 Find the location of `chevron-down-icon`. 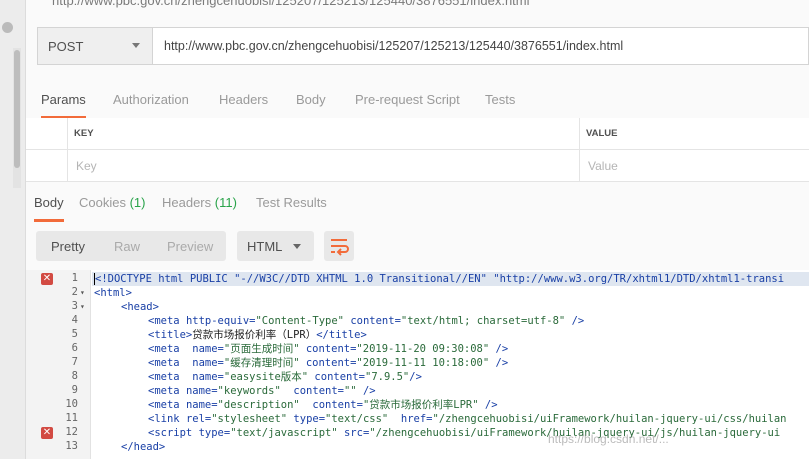

chevron-down-icon is located at coordinates (297, 246).